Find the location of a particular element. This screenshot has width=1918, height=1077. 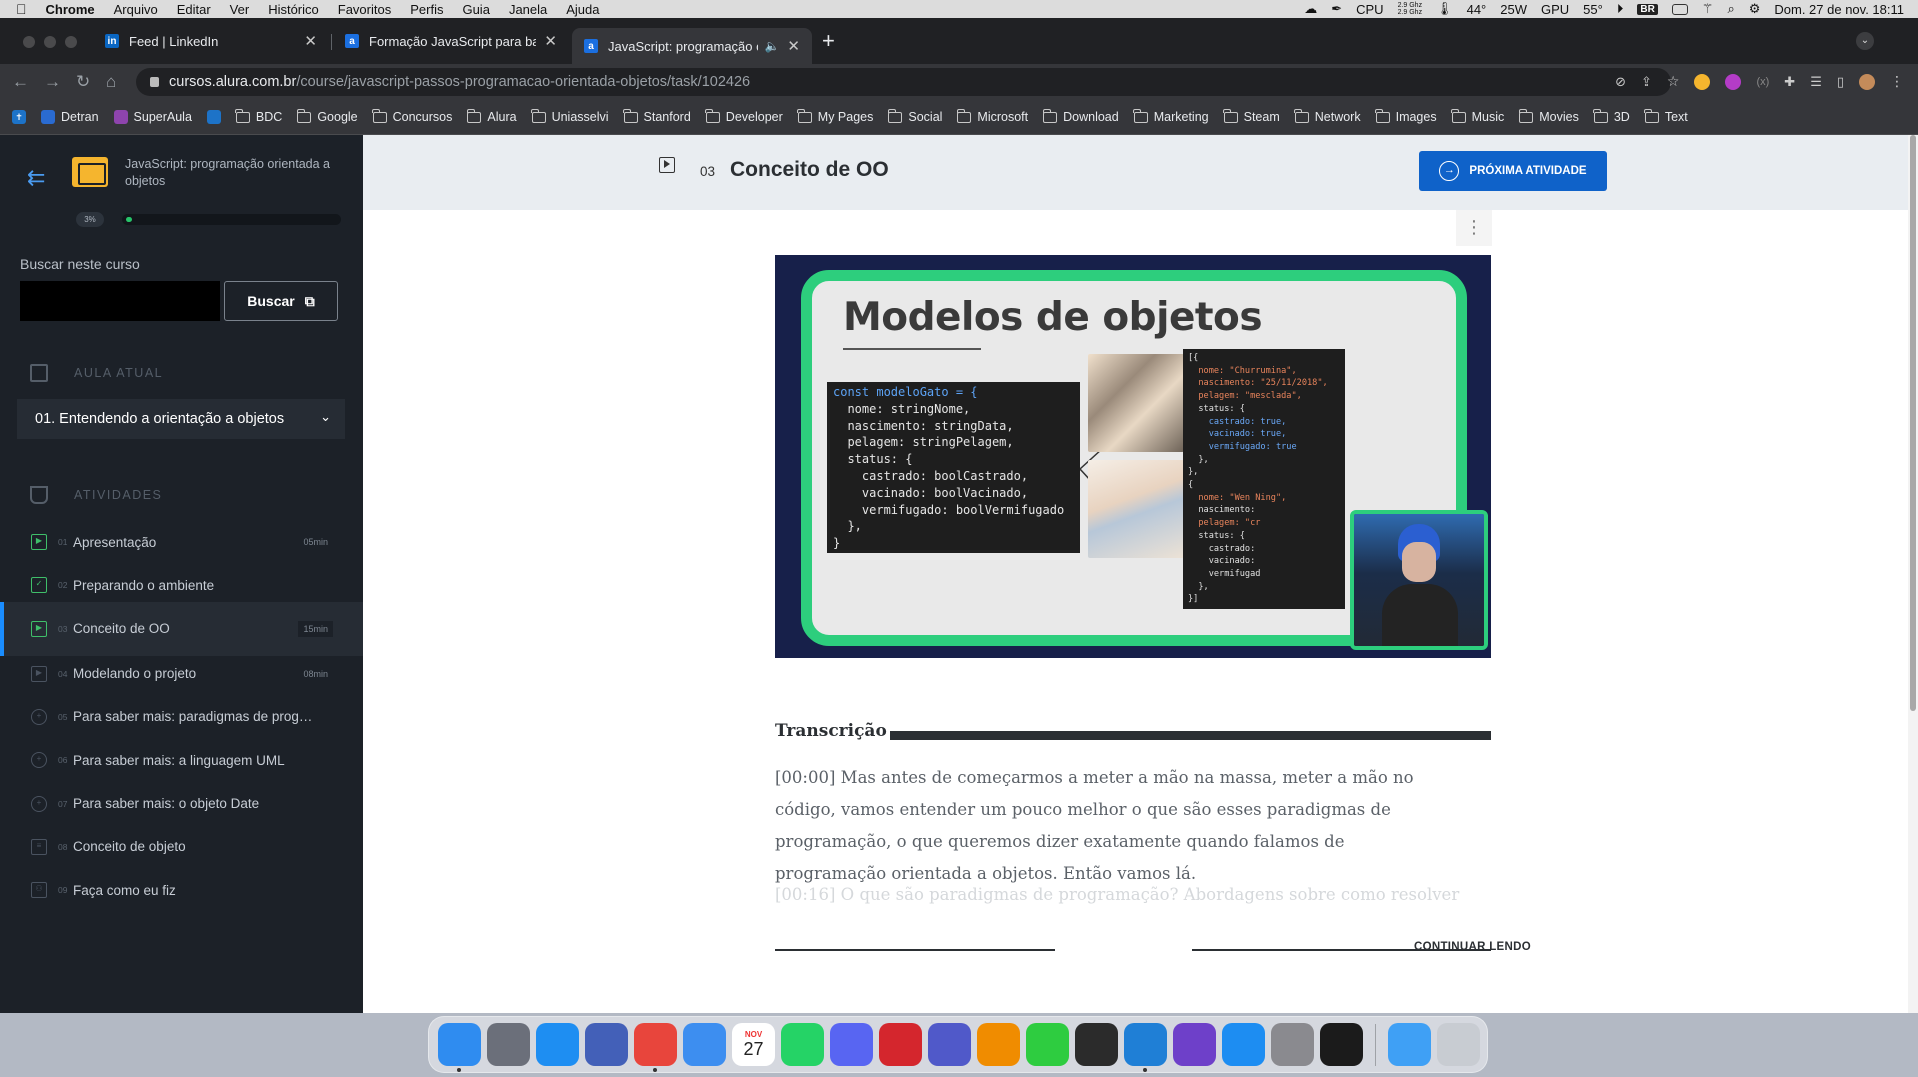

bookmark-alura: Alura is located at coordinates (491, 116).